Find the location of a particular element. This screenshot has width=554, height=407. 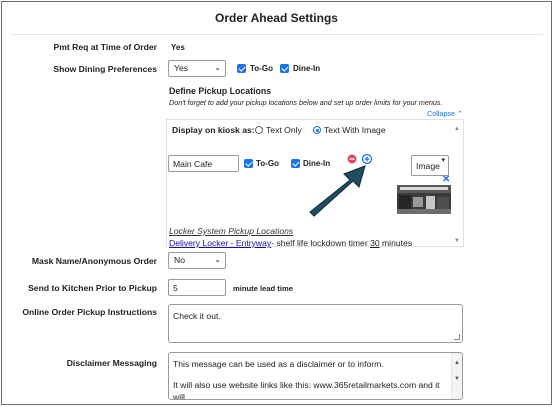

locker-text-pre: - shelf life lockdown timer is located at coordinates (321, 243).